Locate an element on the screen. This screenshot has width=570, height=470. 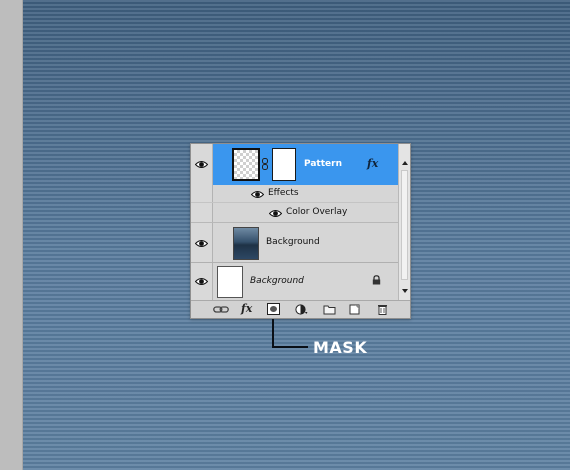
visibility-cell is located at coordinates (202, 164).